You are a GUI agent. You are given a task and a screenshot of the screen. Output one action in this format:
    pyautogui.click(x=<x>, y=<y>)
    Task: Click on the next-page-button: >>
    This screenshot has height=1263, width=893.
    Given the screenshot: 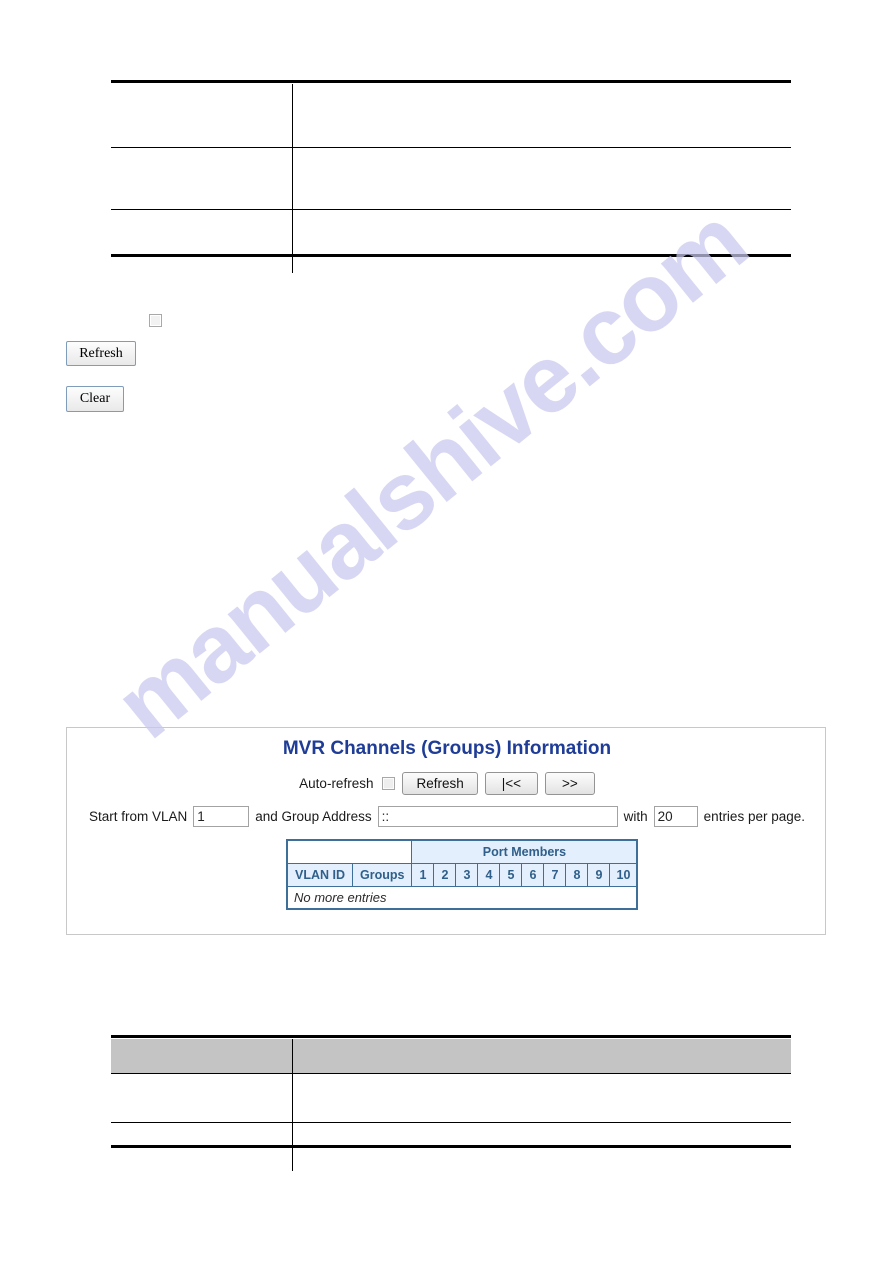 What is the action you would take?
    pyautogui.click(x=570, y=783)
    